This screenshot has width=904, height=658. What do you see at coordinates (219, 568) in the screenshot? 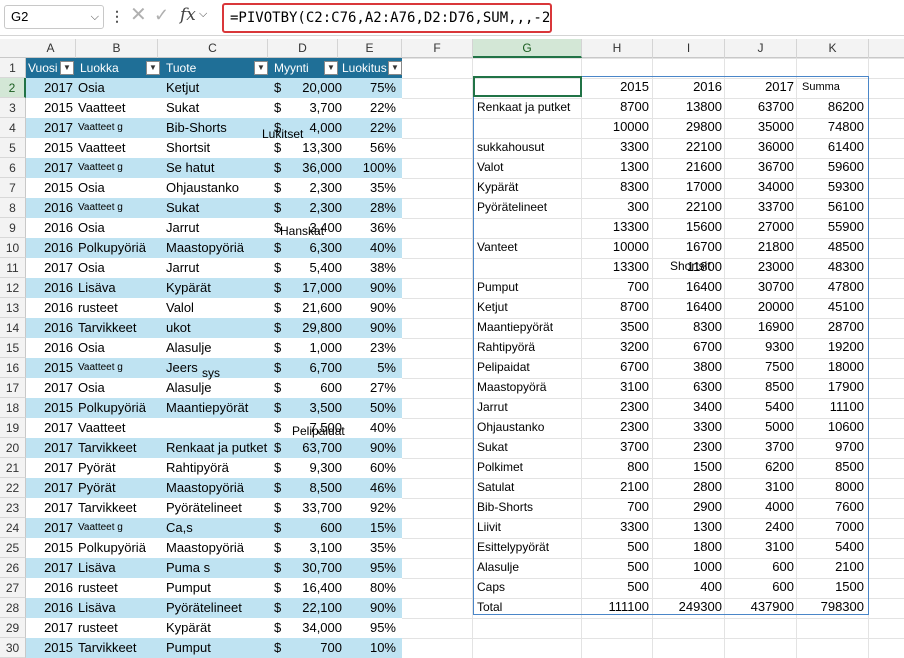
I see `table-cell: Puma s` at bounding box center [219, 568].